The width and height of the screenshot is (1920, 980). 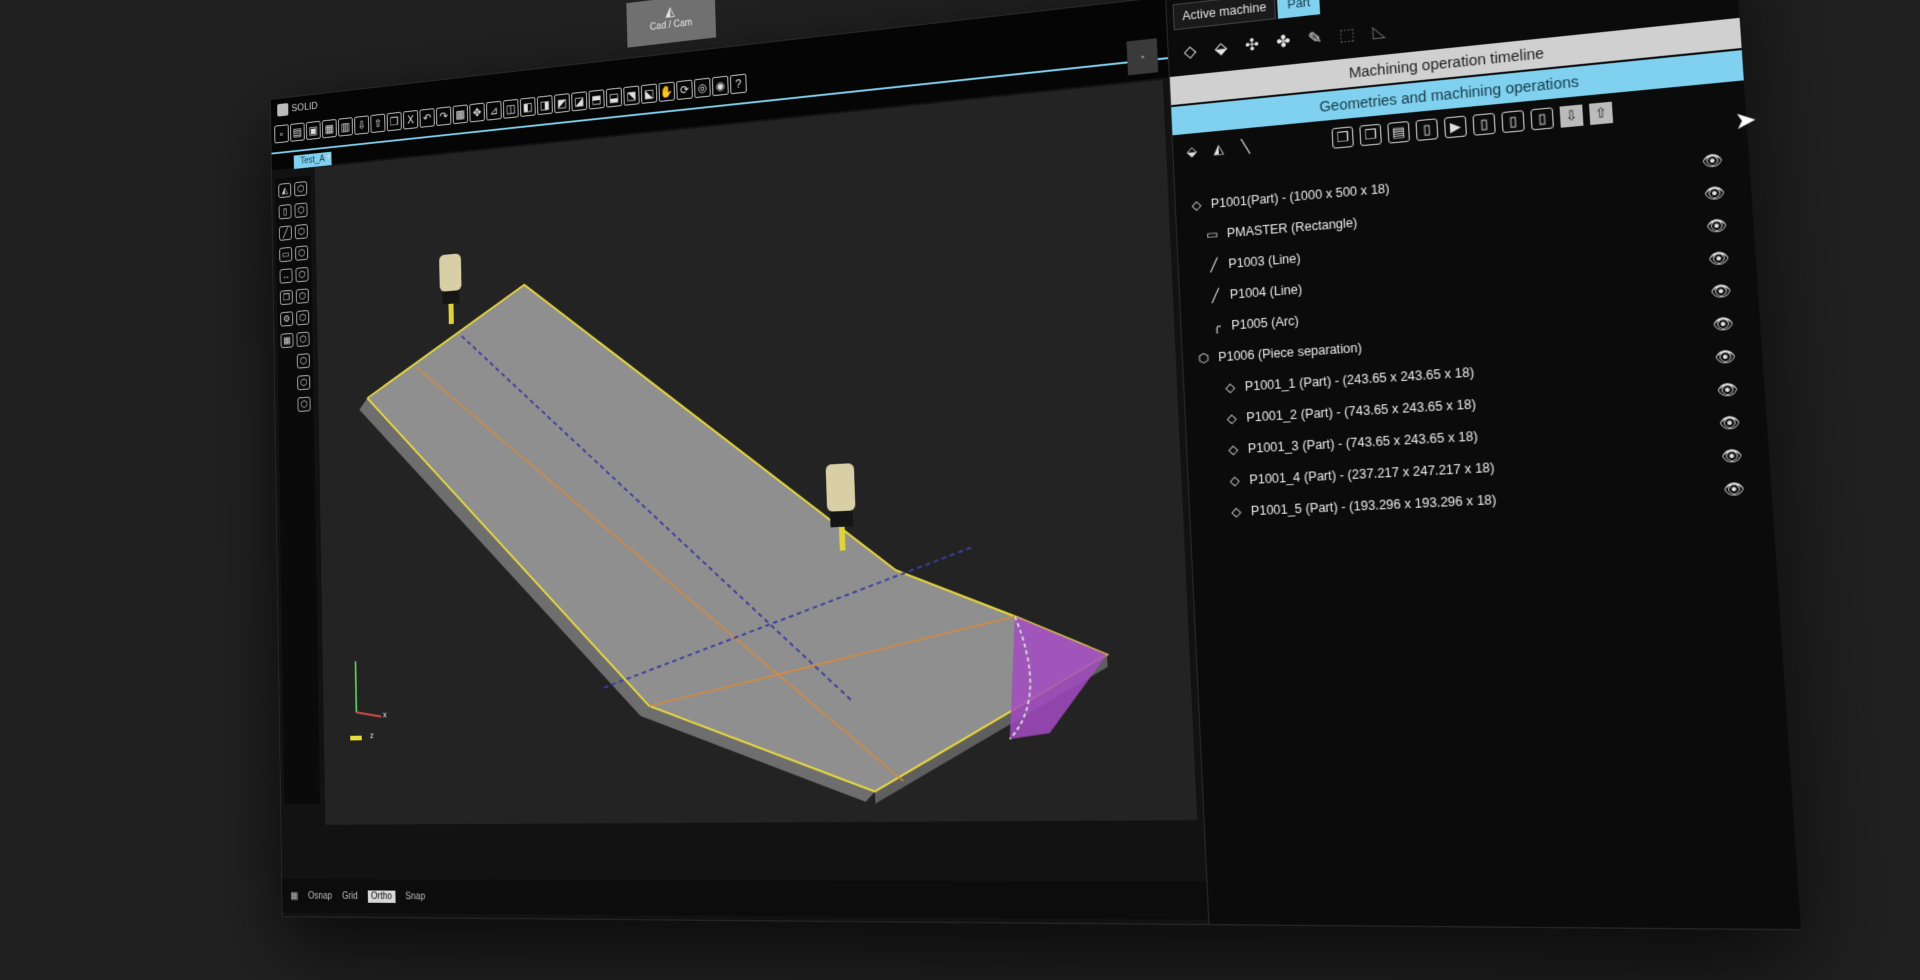 What do you see at coordinates (329, 128) in the screenshot?
I see `save-as-icon: ▦` at bounding box center [329, 128].